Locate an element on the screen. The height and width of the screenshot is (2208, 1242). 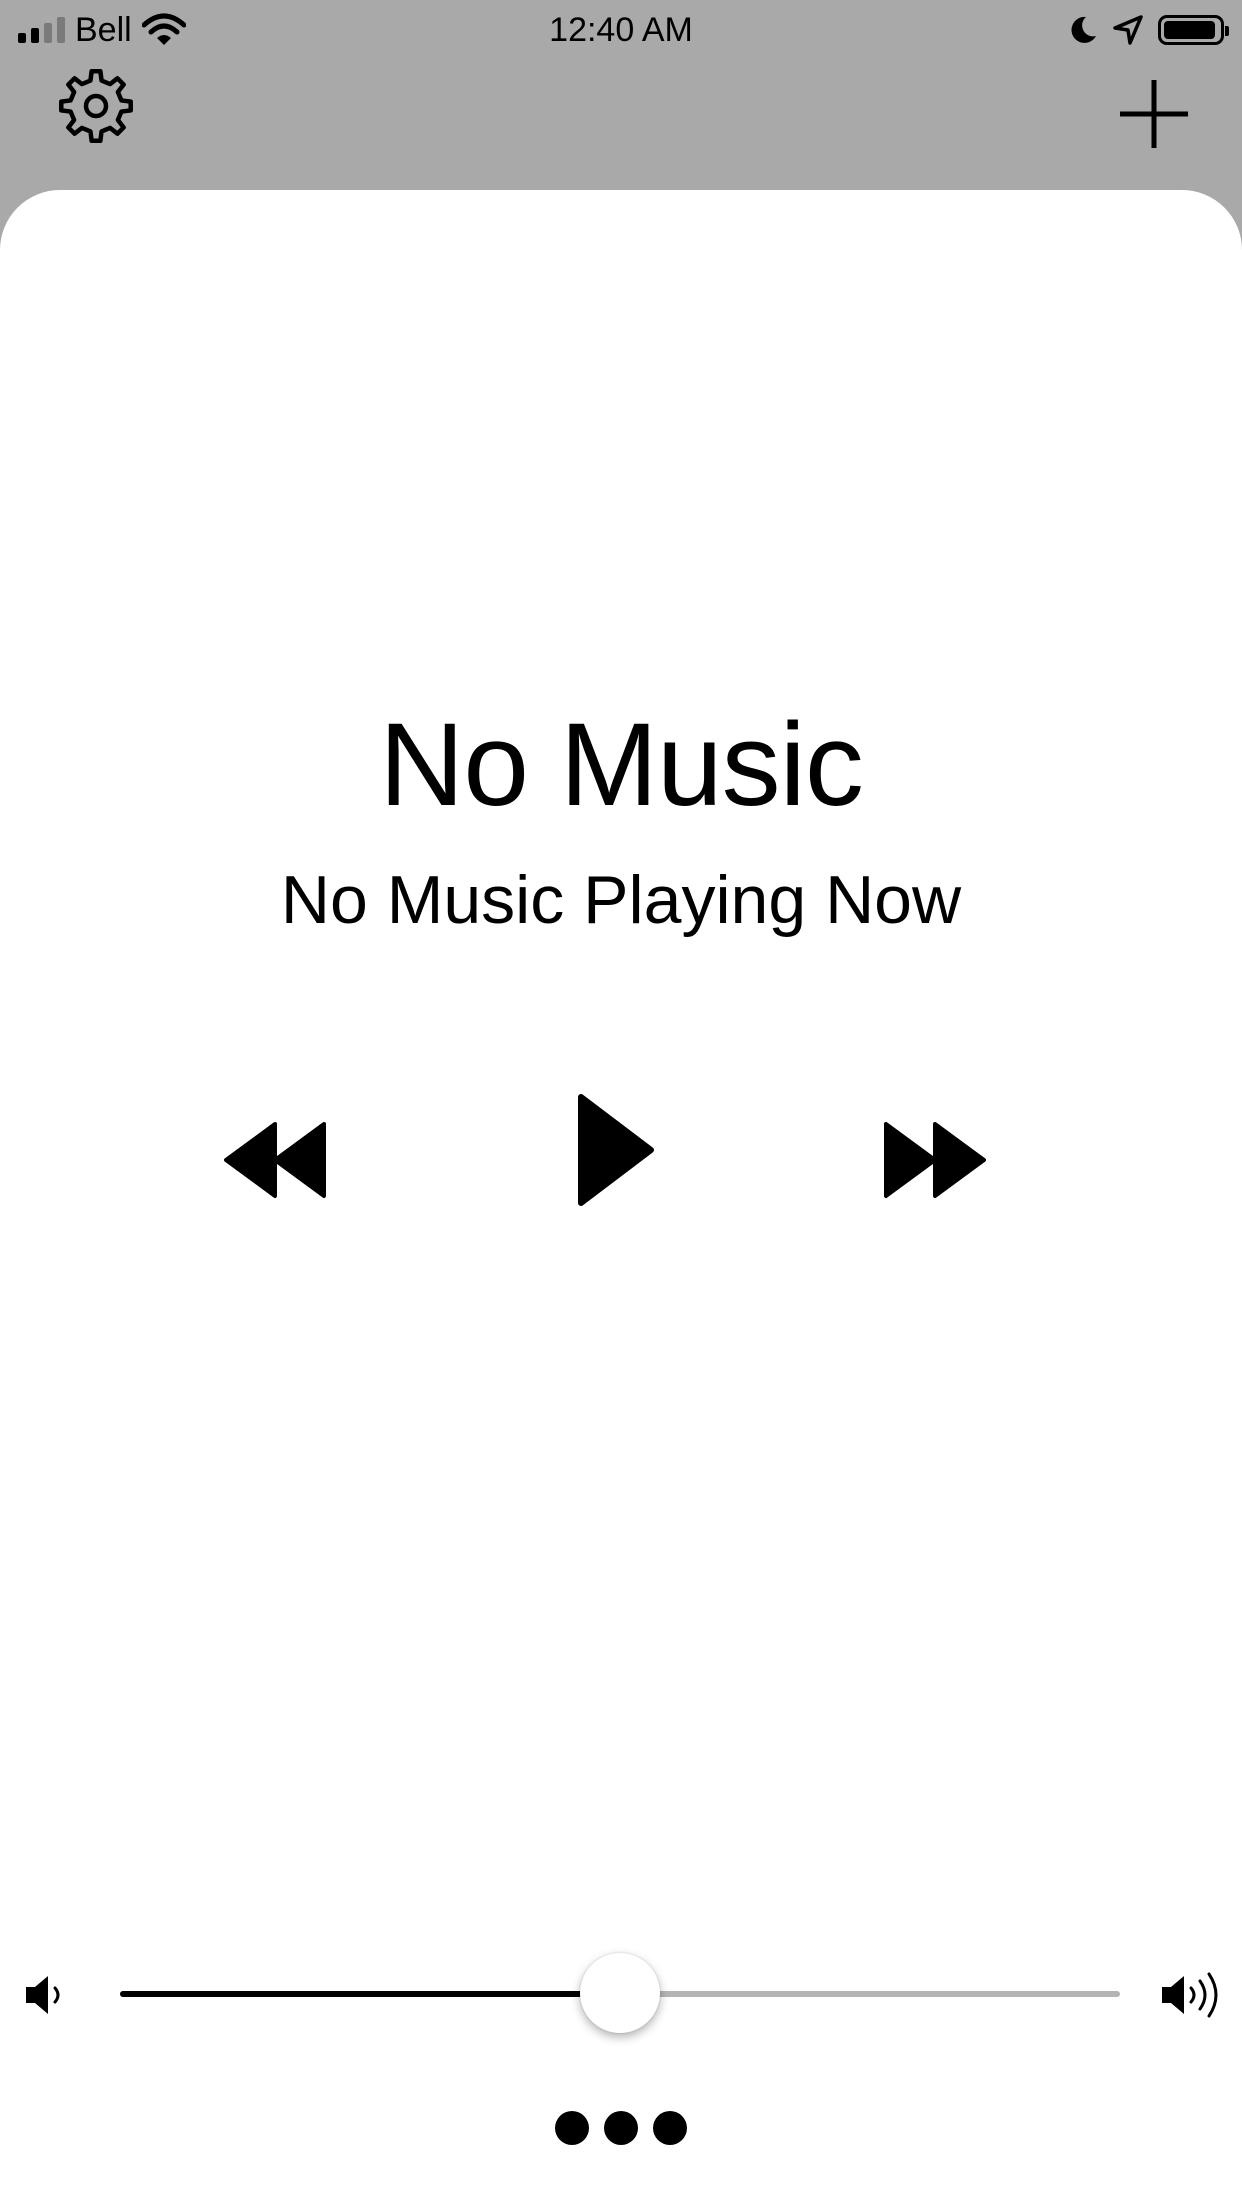
next-button is located at coordinates (935, 1160).